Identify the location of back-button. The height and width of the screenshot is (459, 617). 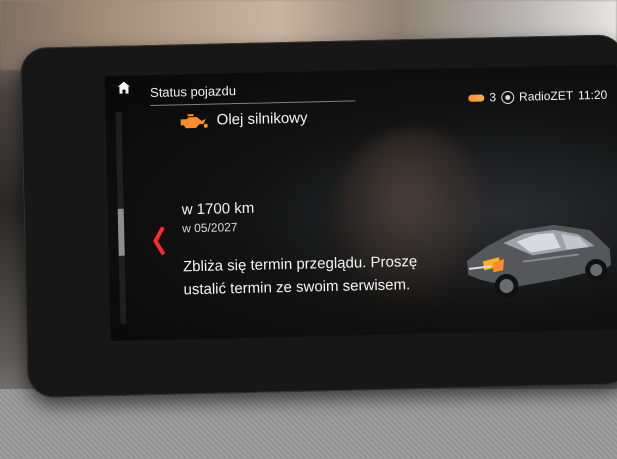
(159, 241).